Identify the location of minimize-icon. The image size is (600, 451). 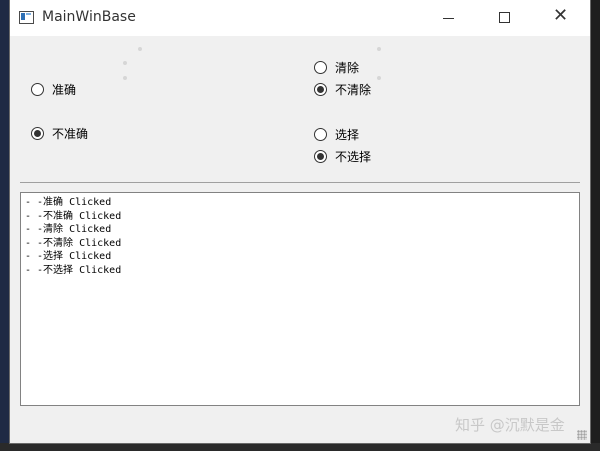
(448, 18).